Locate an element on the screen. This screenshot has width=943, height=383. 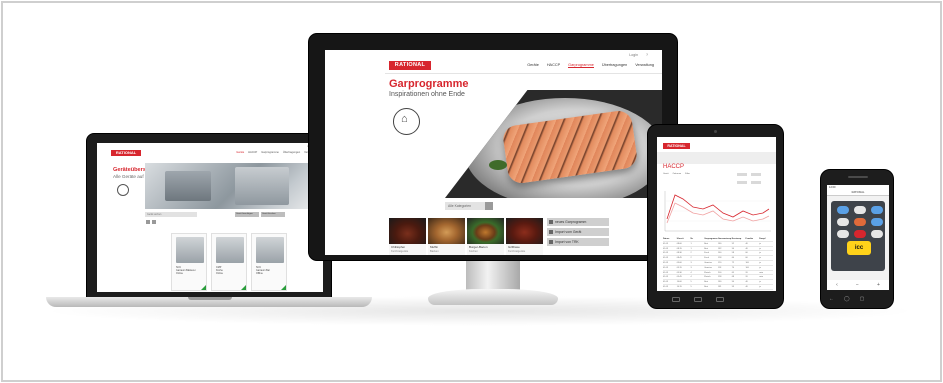
menu-key-icon: ▢ is located at coordinates (862, 299).